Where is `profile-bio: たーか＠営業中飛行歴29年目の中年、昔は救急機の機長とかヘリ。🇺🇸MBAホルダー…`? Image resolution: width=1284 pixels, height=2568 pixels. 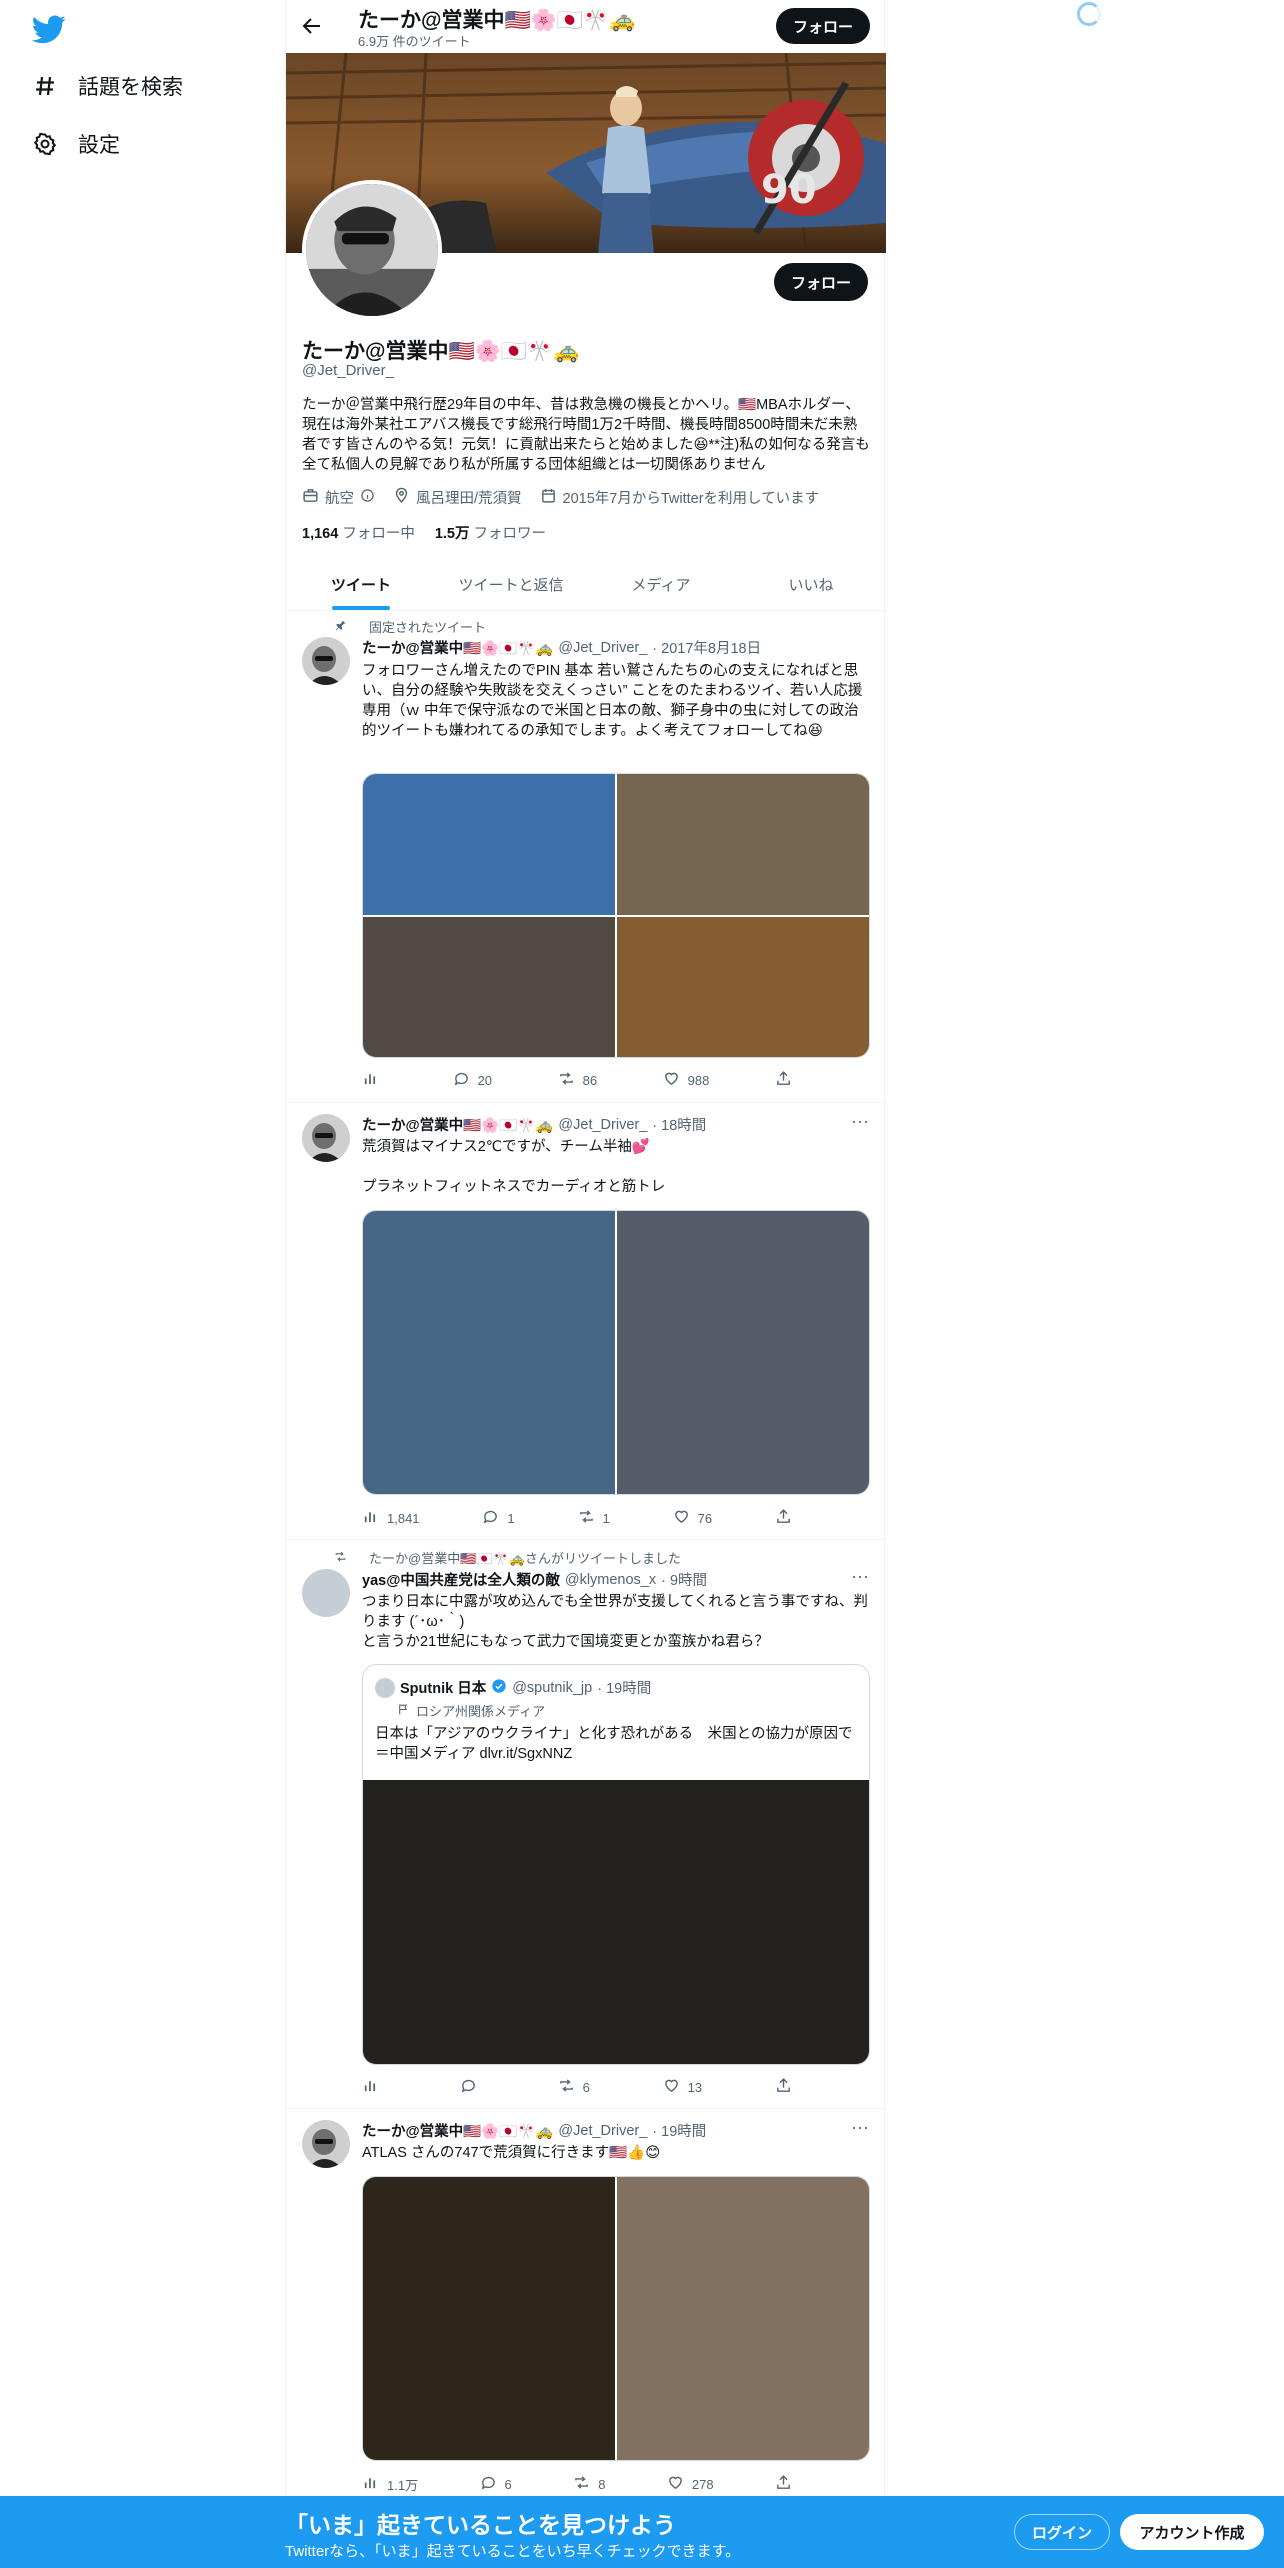 profile-bio: たーか＠営業中飛行歴29年目の中年、昔は救急機の機長とかヘリ。🇺🇸MBAホルダー… is located at coordinates (586, 435).